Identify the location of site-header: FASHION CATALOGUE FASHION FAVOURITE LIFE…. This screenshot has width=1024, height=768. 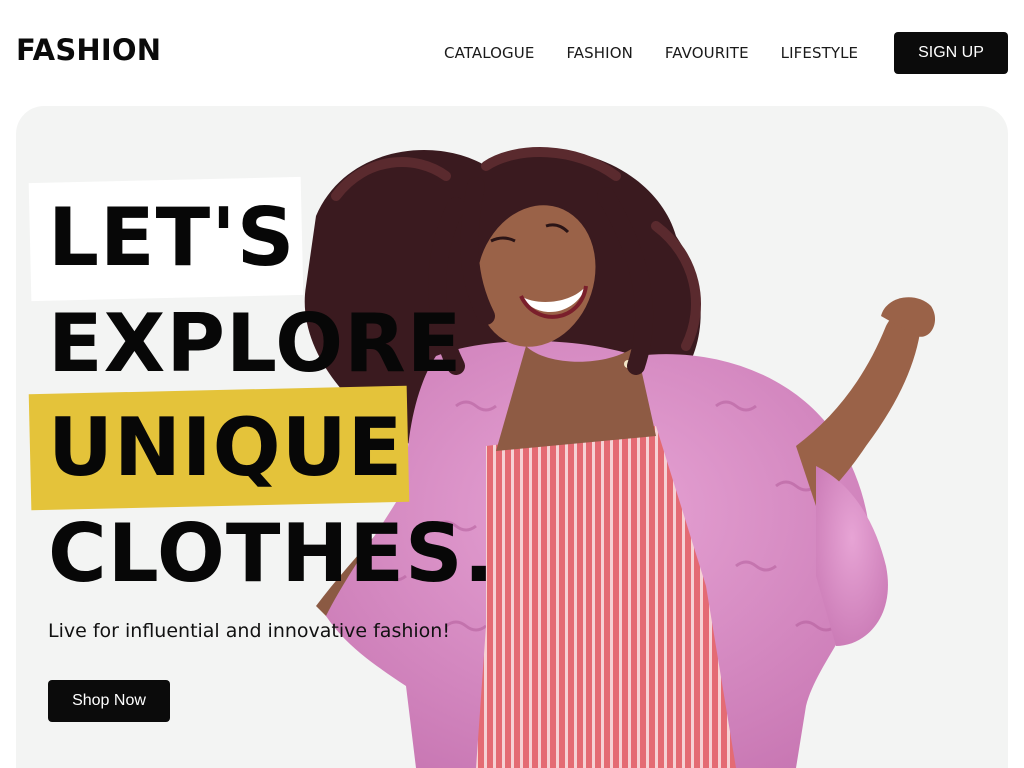
(512, 53).